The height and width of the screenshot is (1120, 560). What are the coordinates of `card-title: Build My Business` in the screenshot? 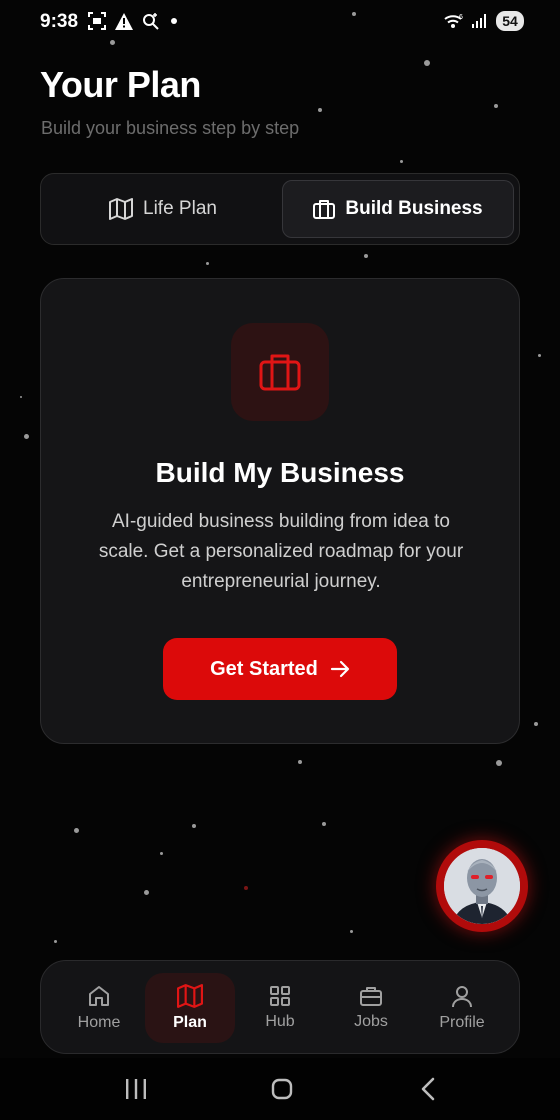 It's located at (280, 472).